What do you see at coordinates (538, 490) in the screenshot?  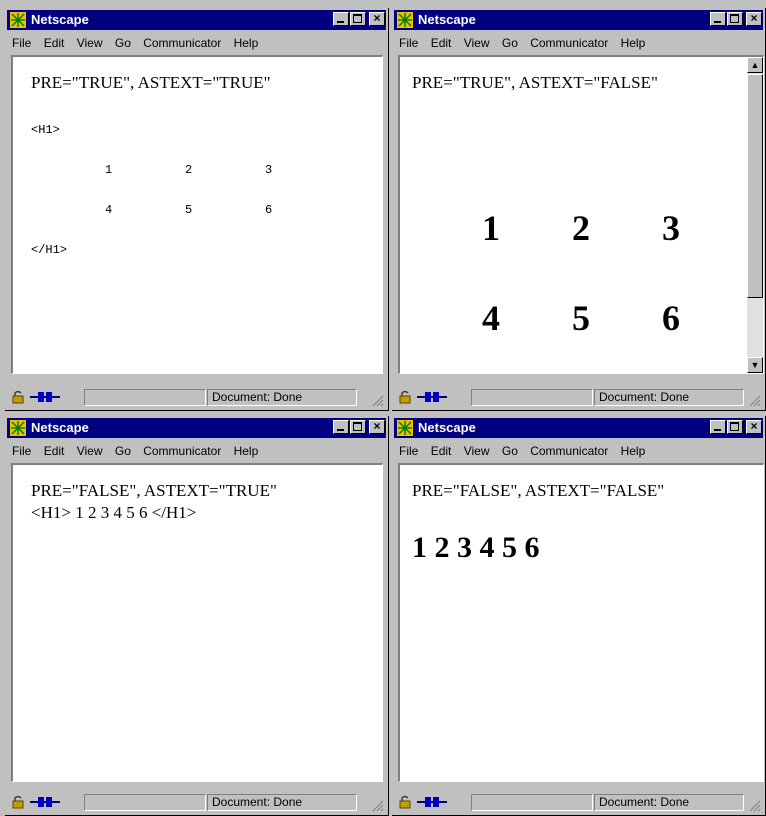 I see `page-heading: PRE="FALSE", ASTEXT="FALSE"` at bounding box center [538, 490].